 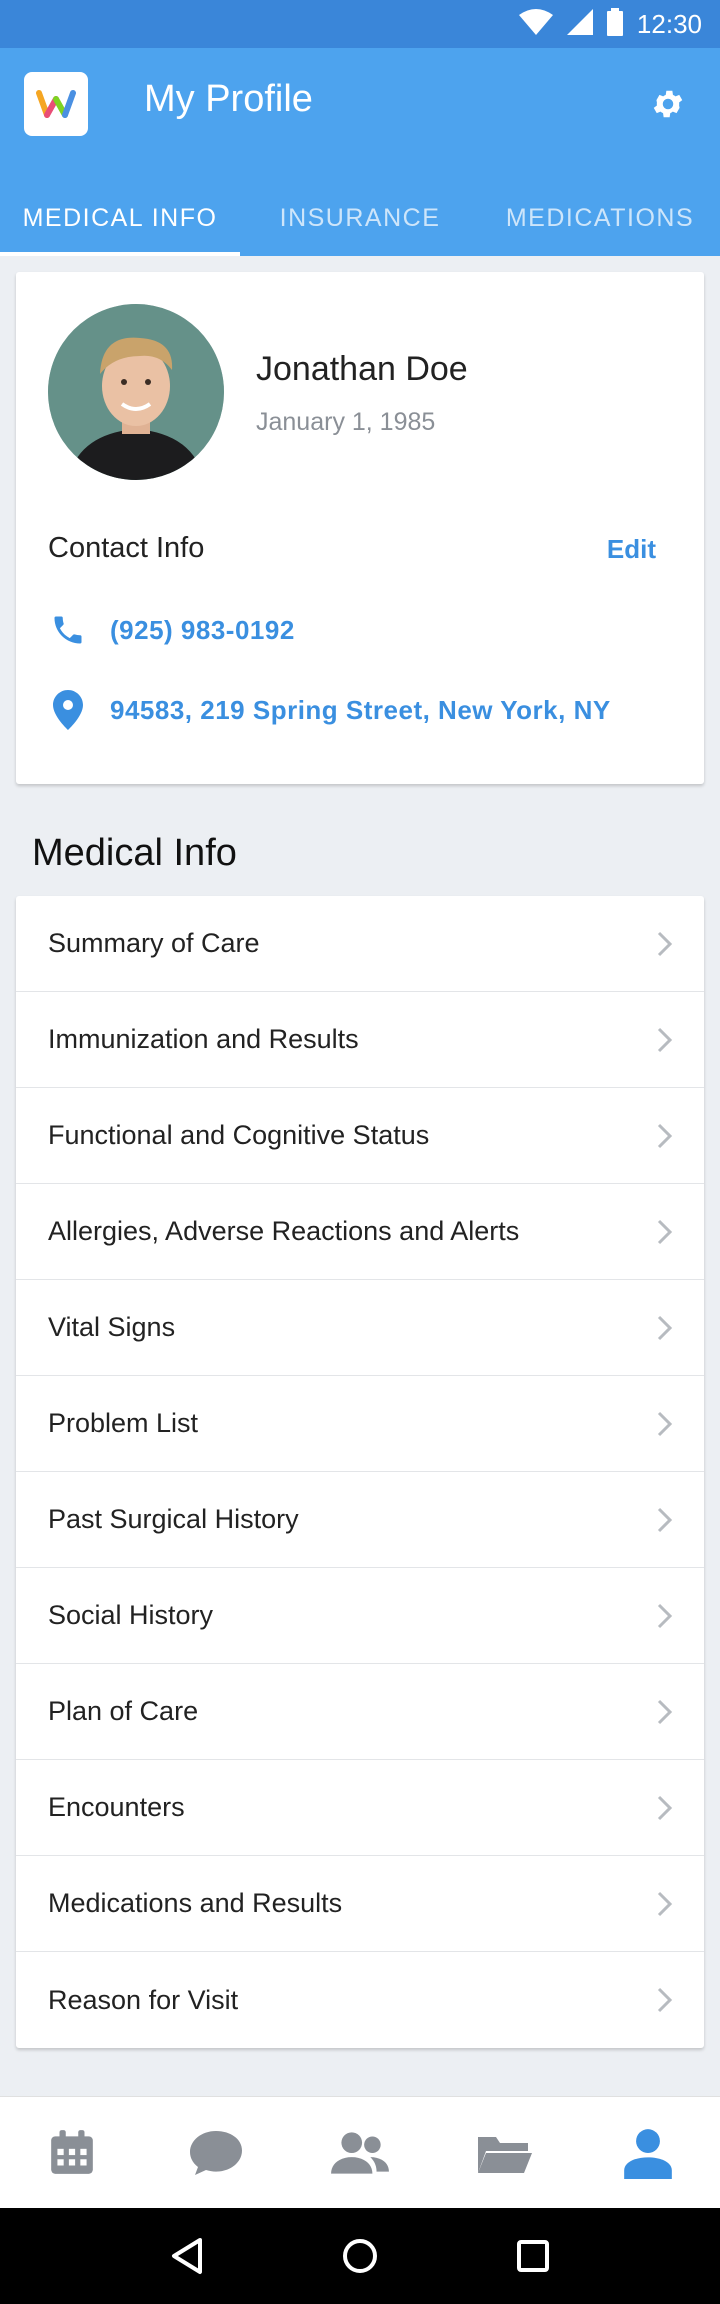 What do you see at coordinates (195, 1903) in the screenshot?
I see `list-item-label: Medications and Results` at bounding box center [195, 1903].